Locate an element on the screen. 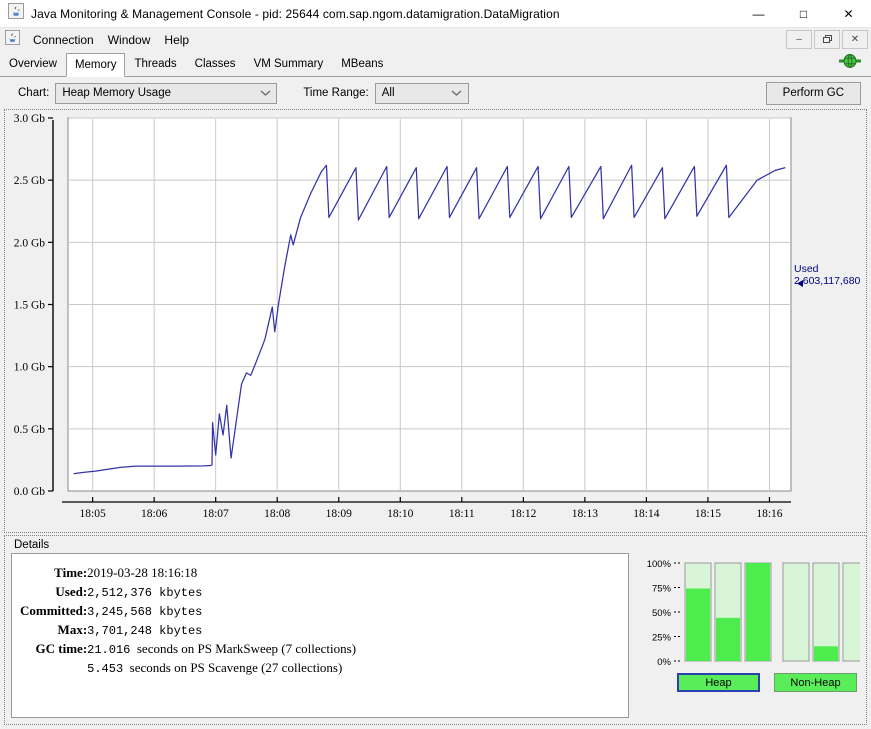  svg-text: 18:16 is located at coordinates (769, 514).